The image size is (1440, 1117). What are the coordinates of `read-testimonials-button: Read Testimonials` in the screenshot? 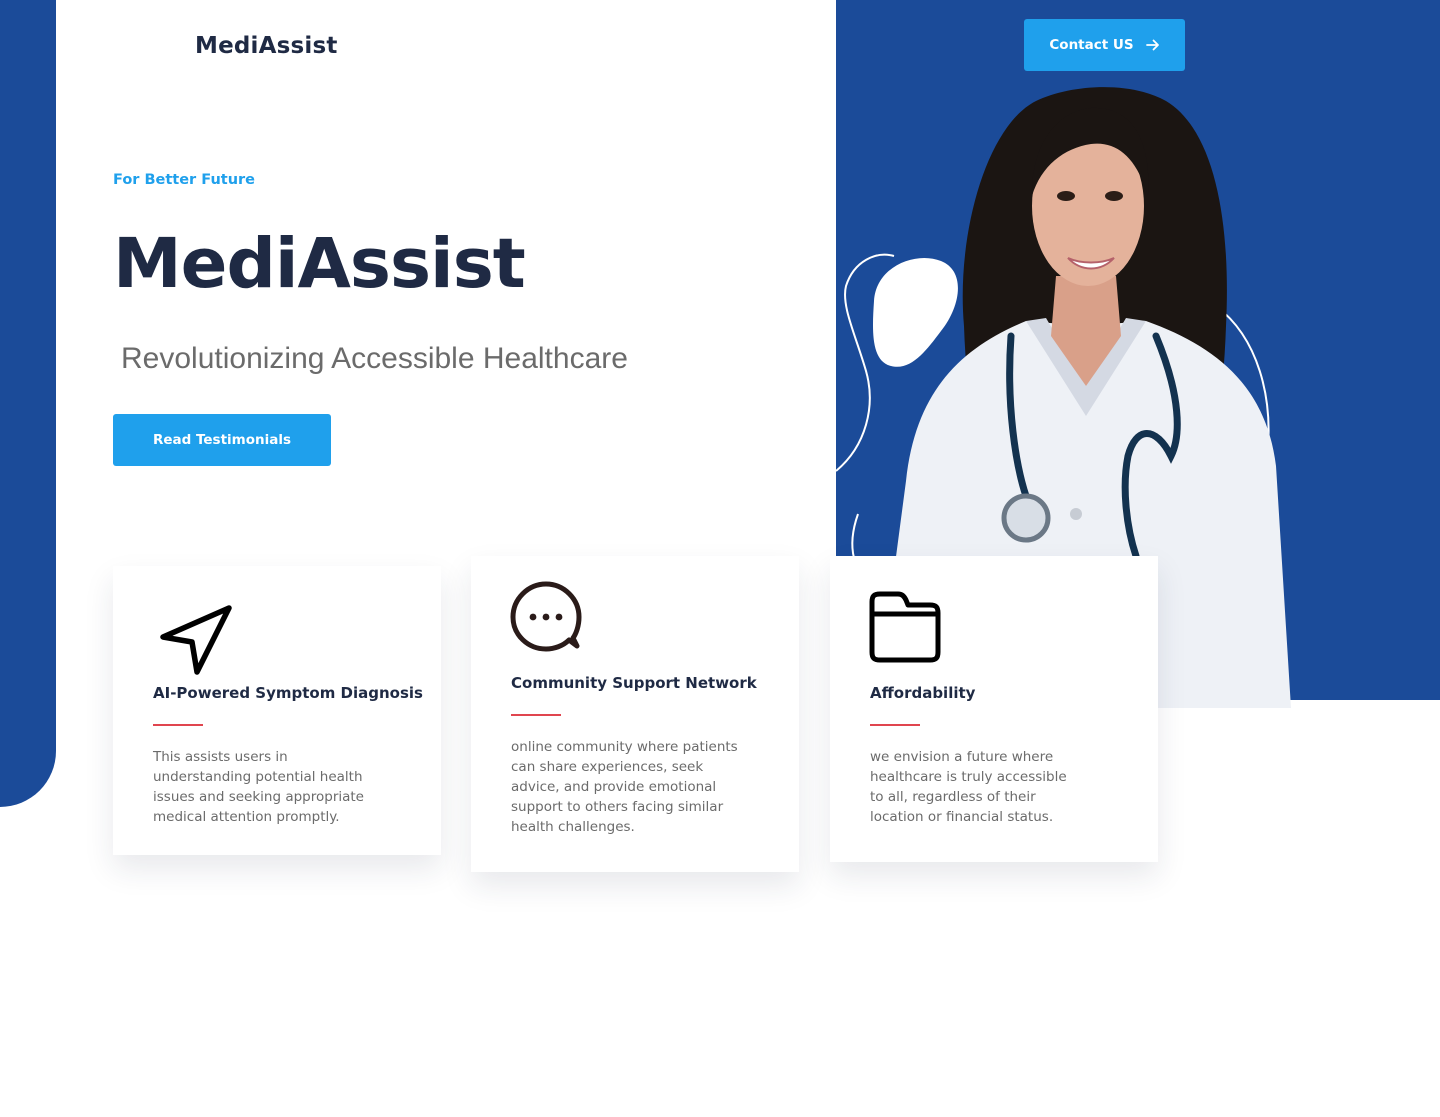 It's located at (222, 440).